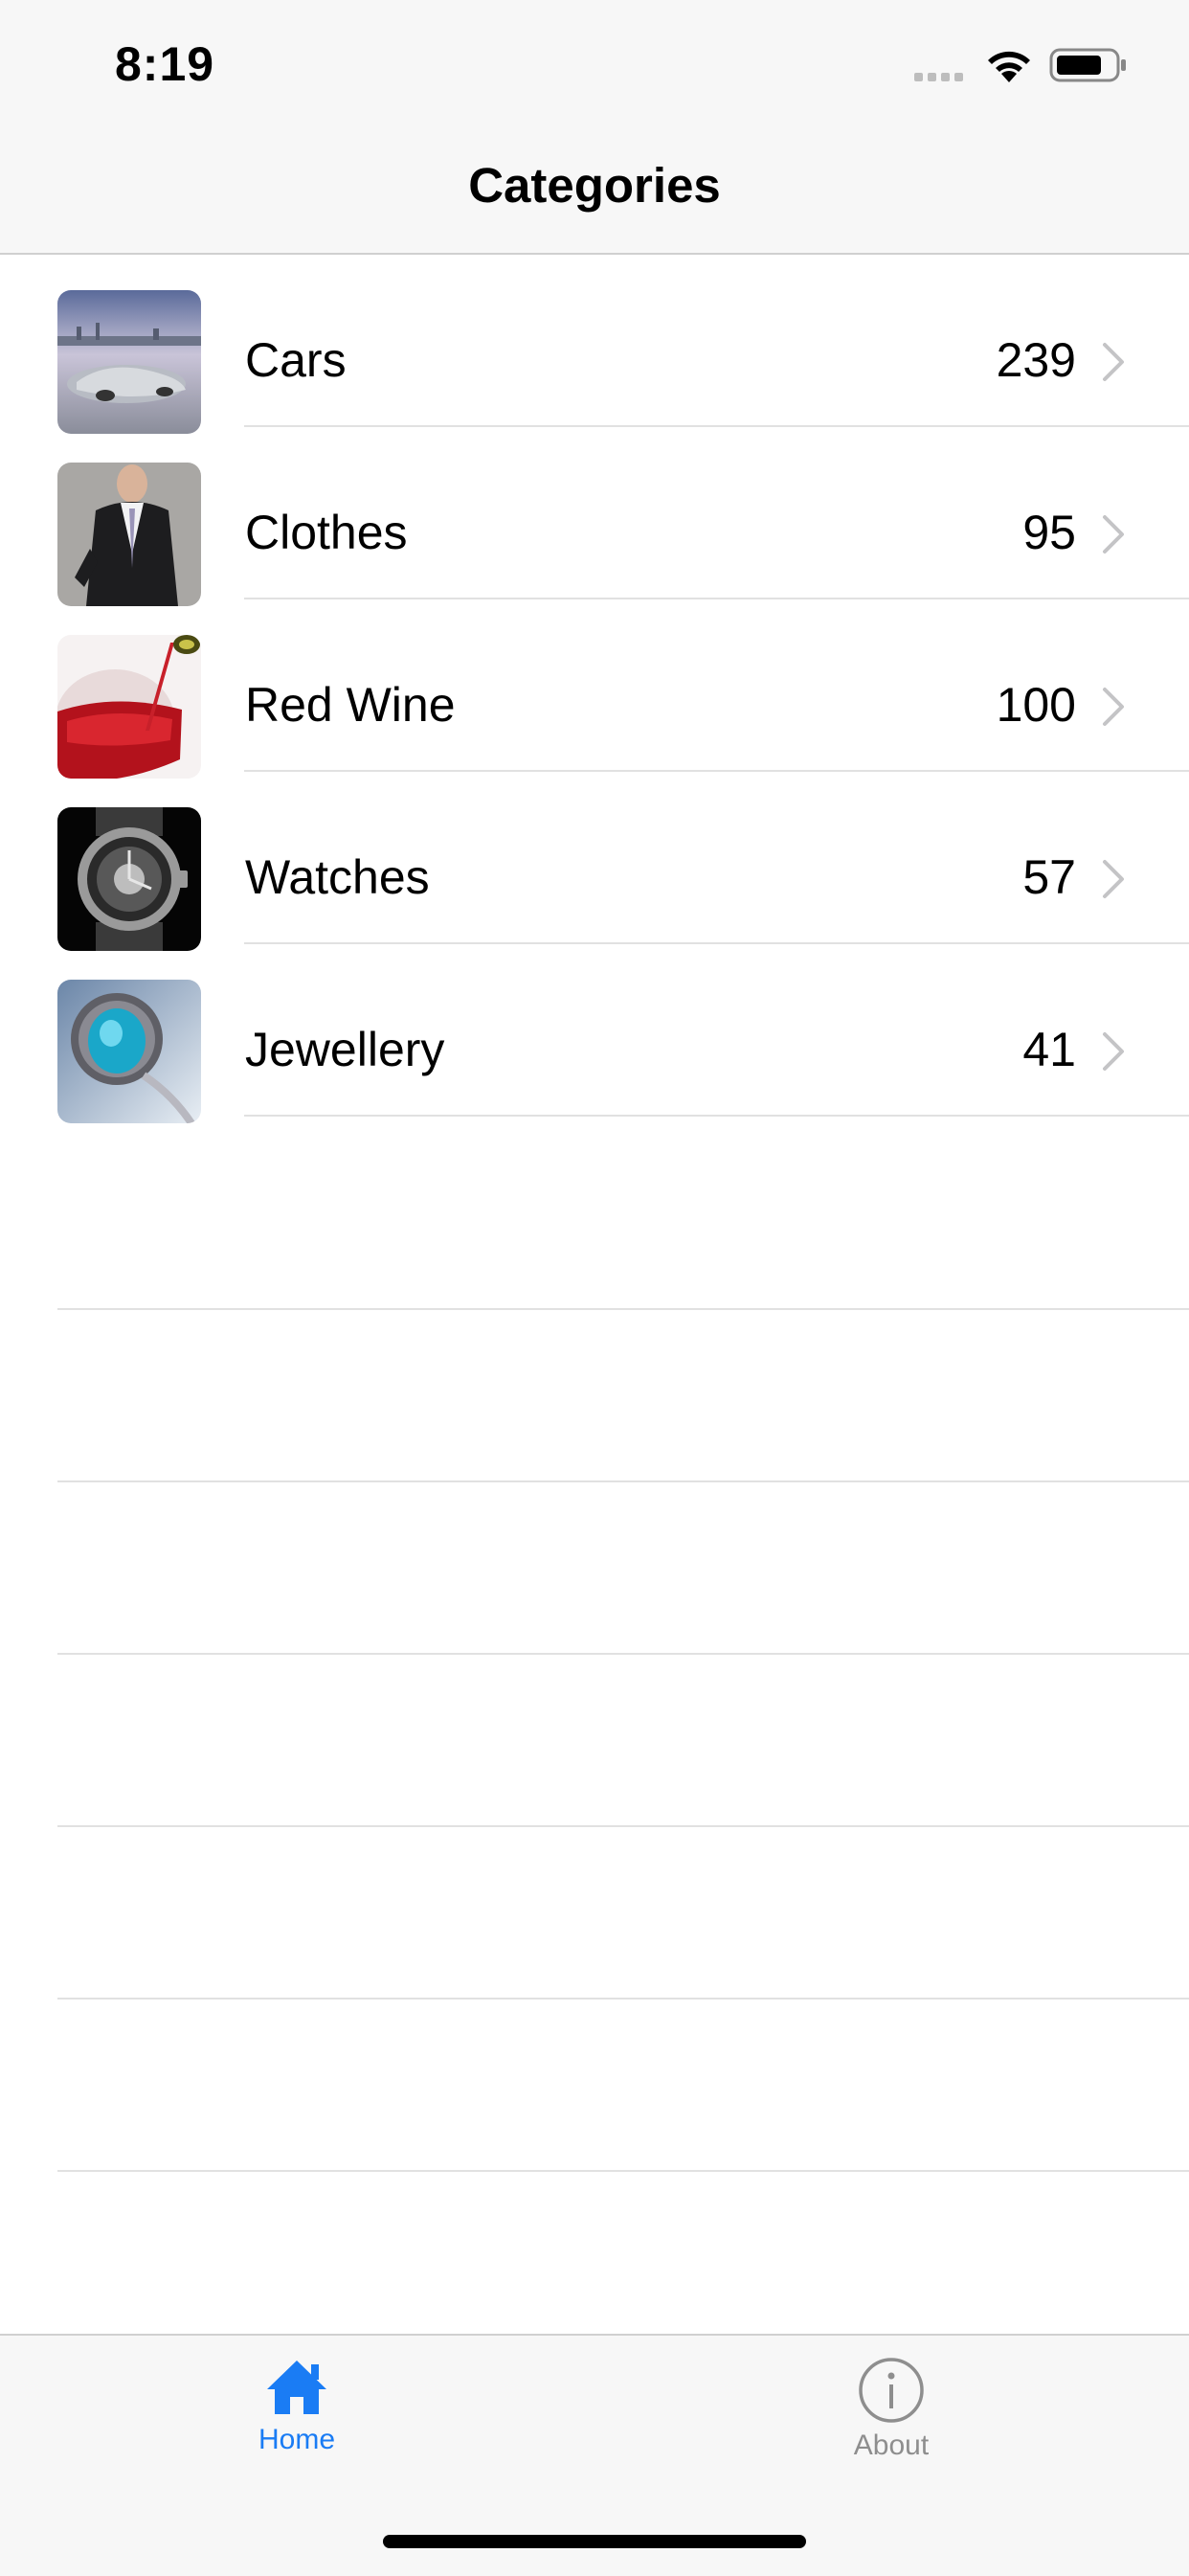 This screenshot has height=2576, width=1189. I want to click on navigation-bar: Categories, so click(594, 191).